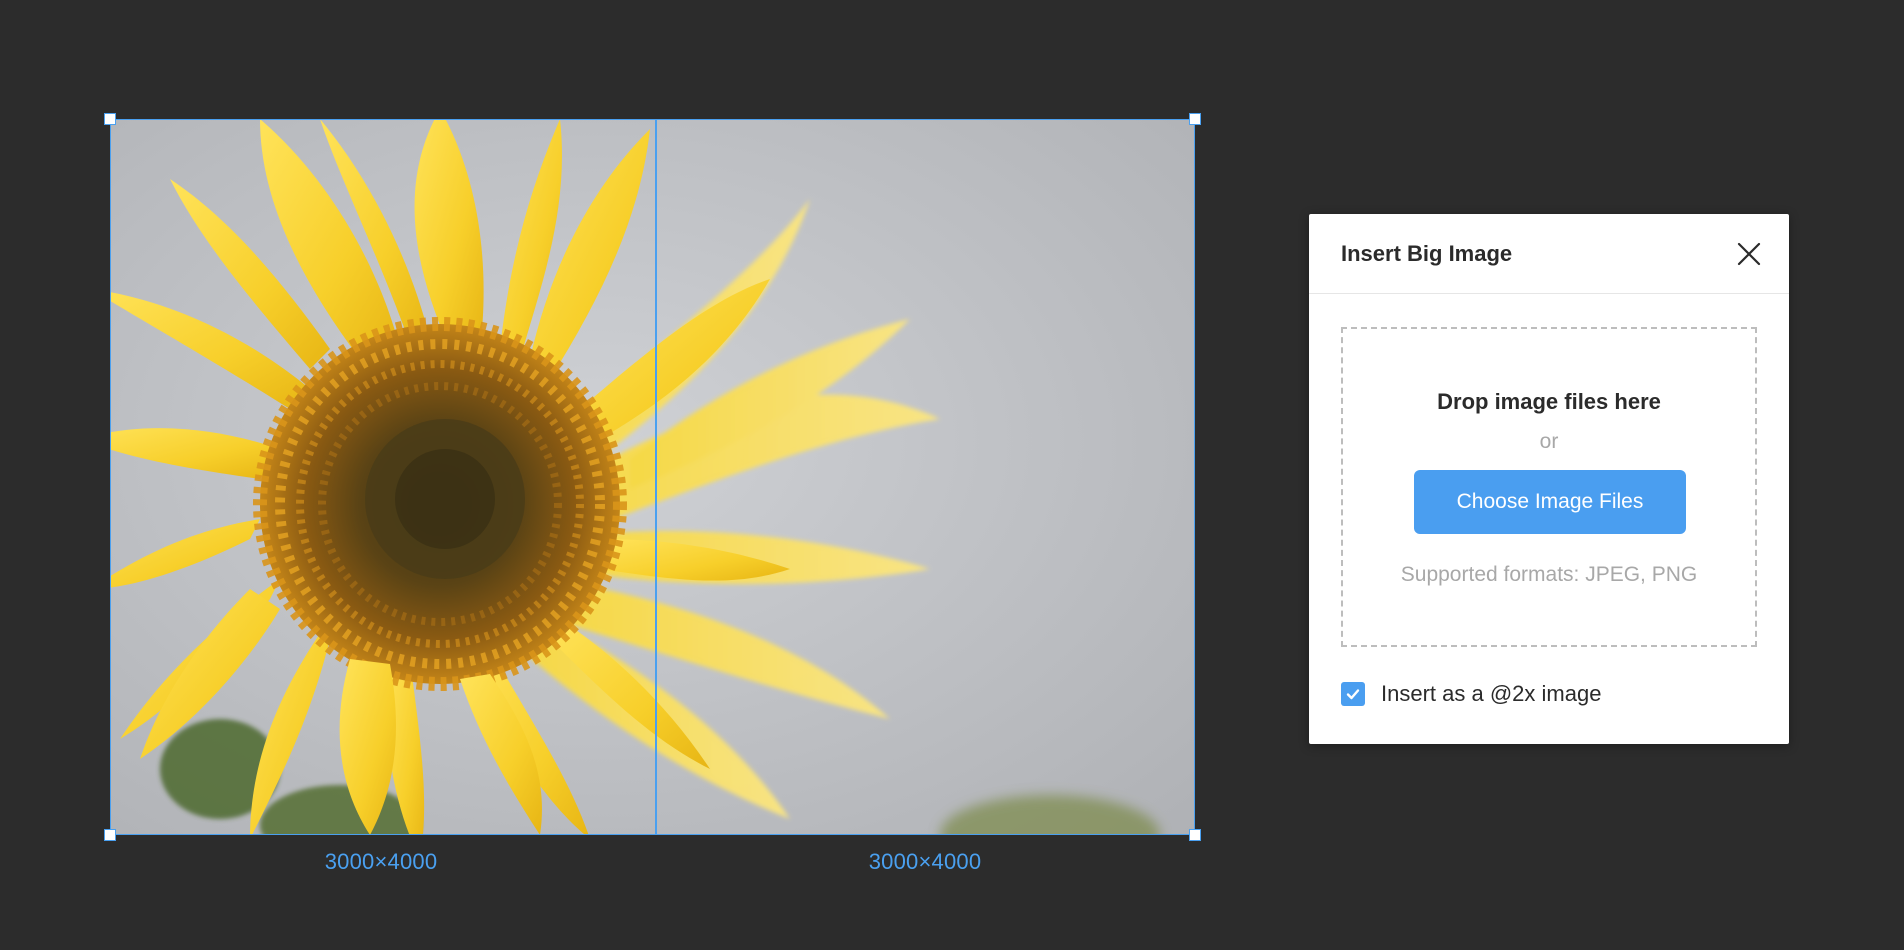 The image size is (1904, 950). What do you see at coordinates (1549, 574) in the screenshot?
I see `supported-formats-text: Supported formats: JPEG, PNG` at bounding box center [1549, 574].